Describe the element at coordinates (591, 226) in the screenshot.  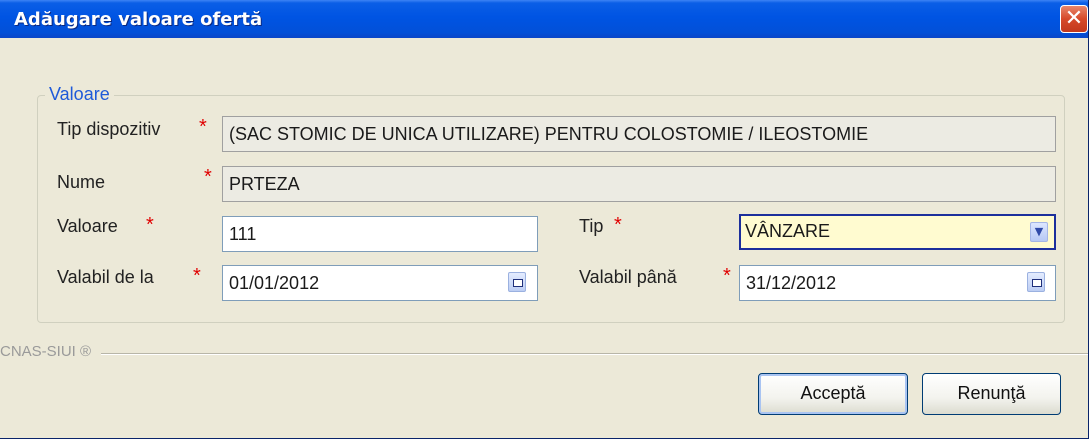
I see `tip-label: Tip` at that location.